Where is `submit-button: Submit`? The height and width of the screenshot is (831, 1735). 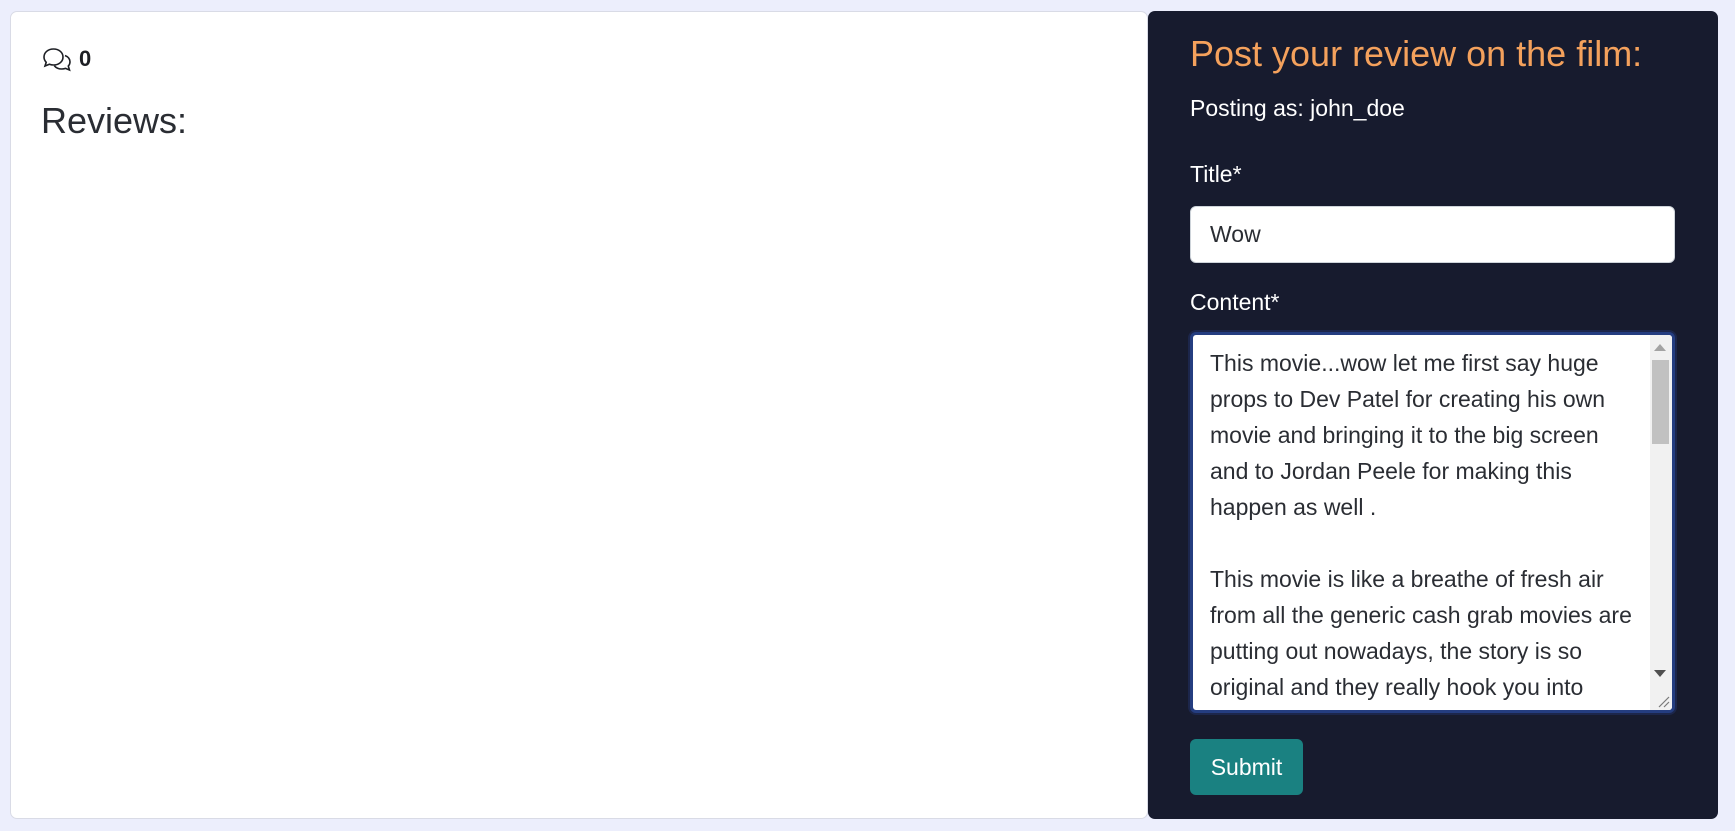 submit-button: Submit is located at coordinates (1246, 767).